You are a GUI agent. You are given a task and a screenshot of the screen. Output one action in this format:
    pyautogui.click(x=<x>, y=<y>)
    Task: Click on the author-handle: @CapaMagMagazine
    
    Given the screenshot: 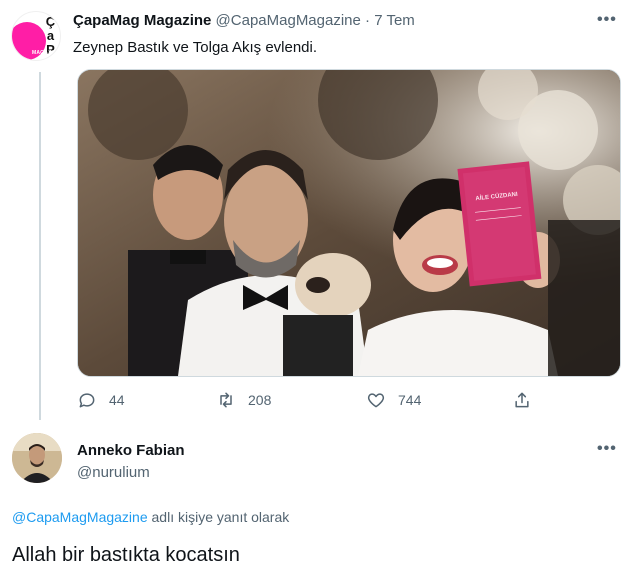 What is the action you would take?
    pyautogui.click(x=288, y=20)
    